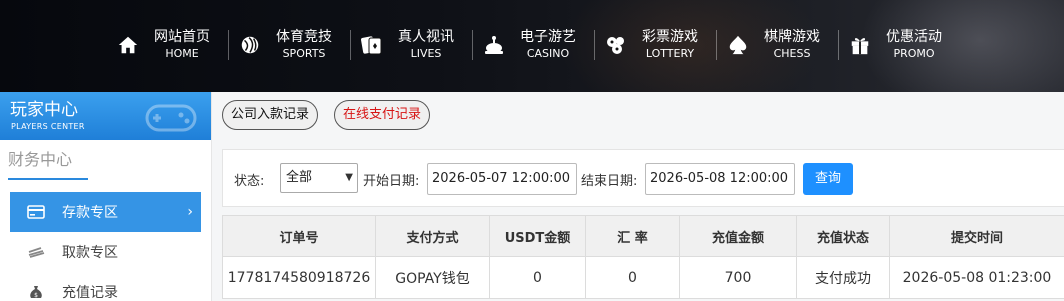  Describe the element at coordinates (914, 53) in the screenshot. I see `nav-sublabel: PROMO` at that location.